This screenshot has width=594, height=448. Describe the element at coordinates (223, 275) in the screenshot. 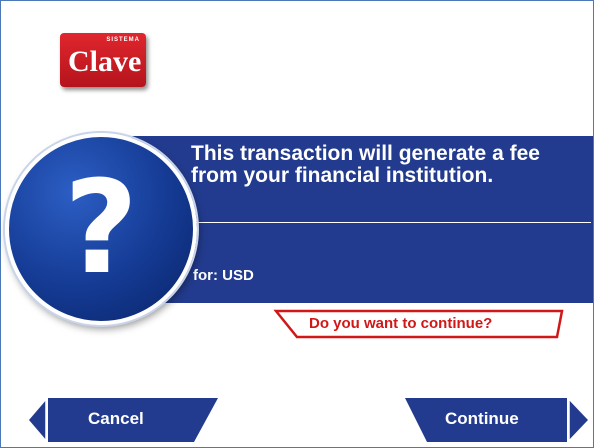

I see `fee-currency-label: for: USD` at that location.